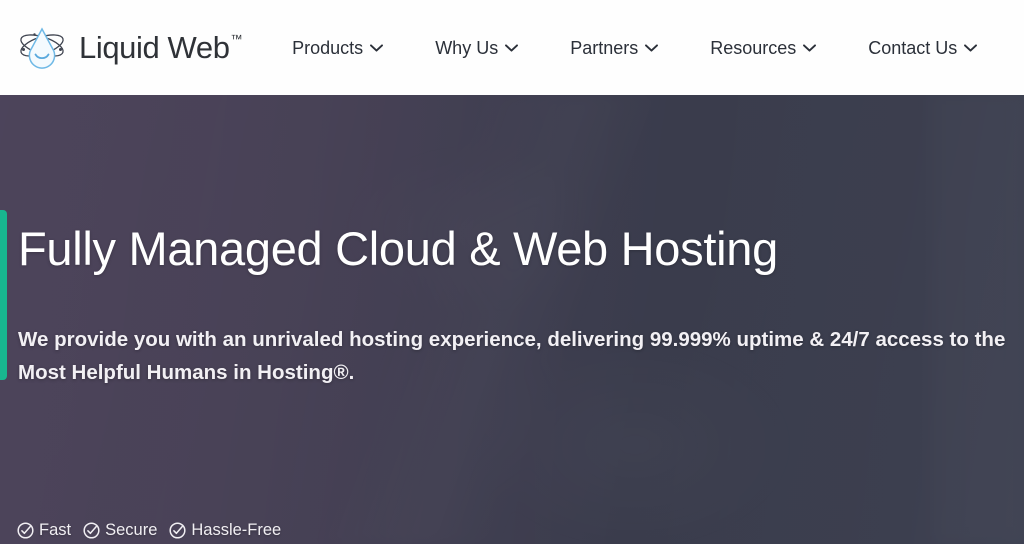 Image resolution: width=1024 pixels, height=544 pixels. Describe the element at coordinates (236, 530) in the screenshot. I see `feature-label: Hassle-Free` at that location.